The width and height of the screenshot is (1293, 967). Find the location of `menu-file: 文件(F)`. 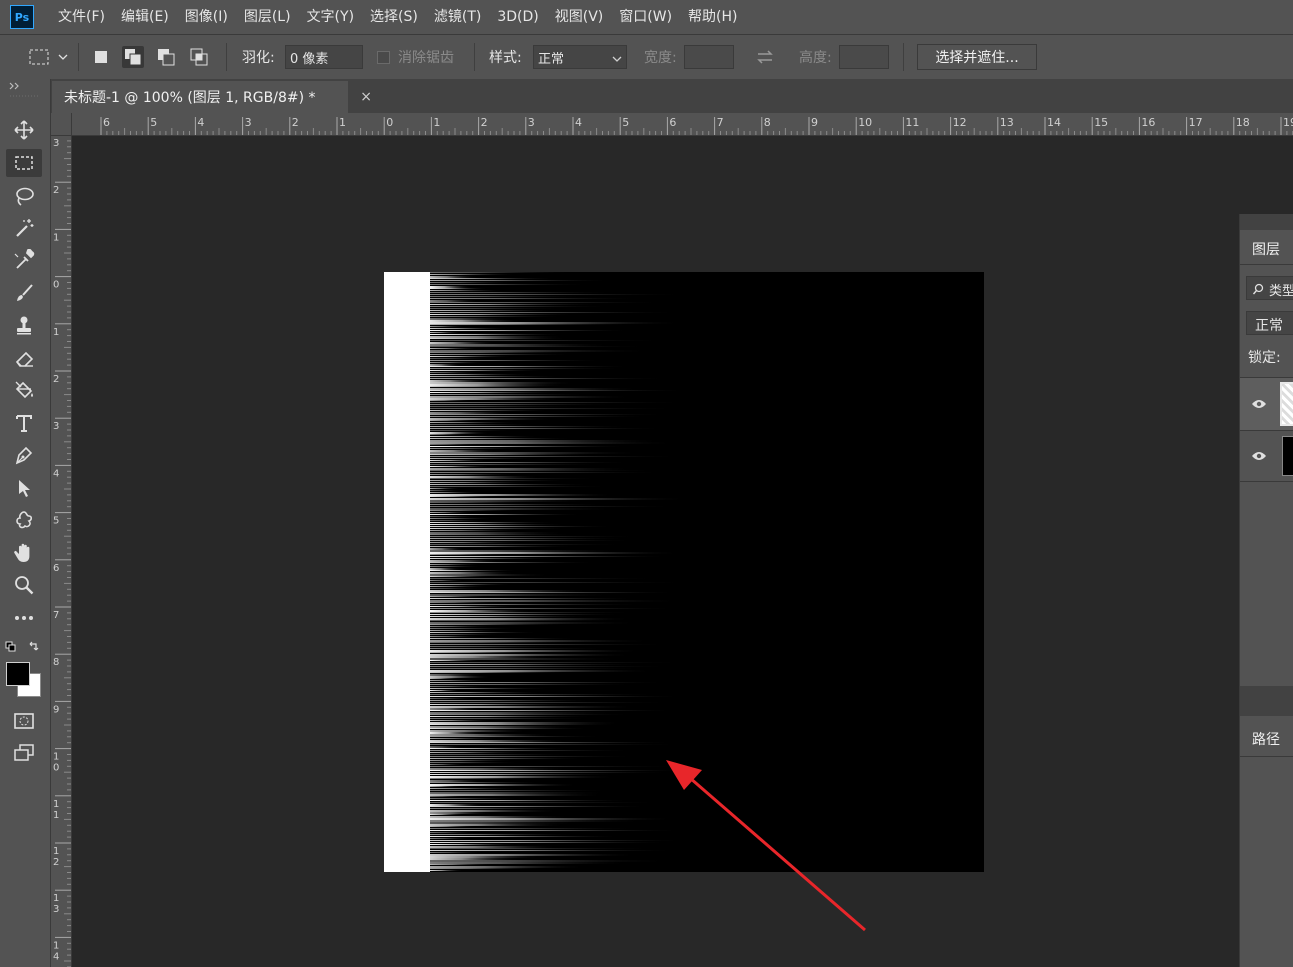

menu-file: 文件(F) is located at coordinates (81, 17).